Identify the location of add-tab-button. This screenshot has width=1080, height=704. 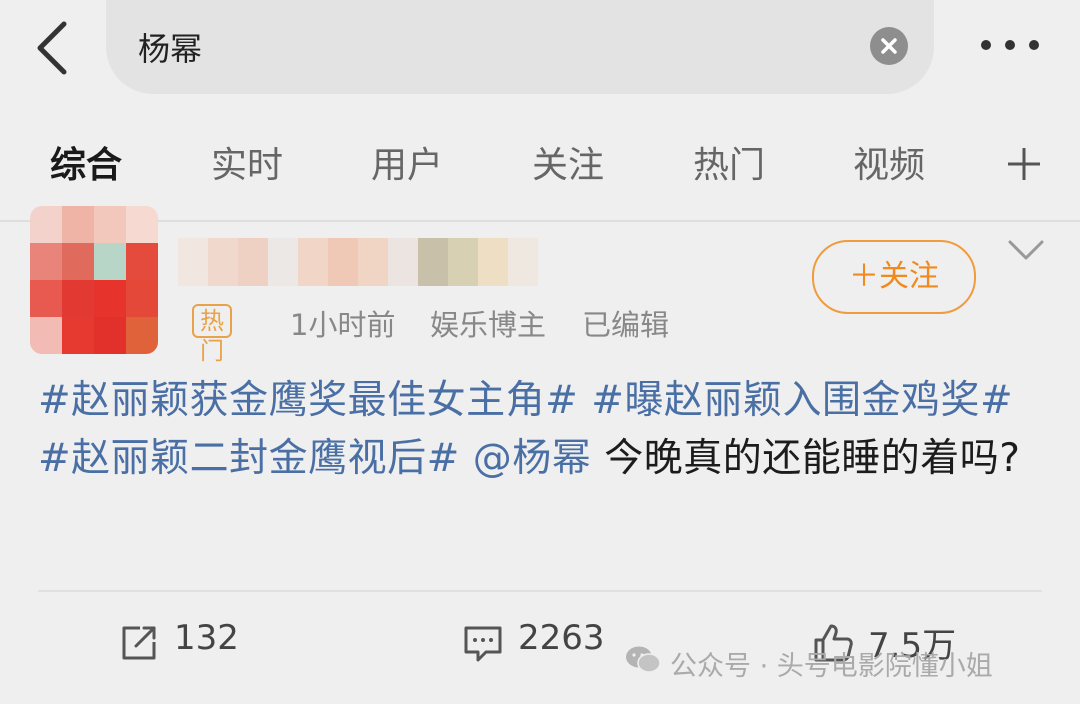
(1024, 164).